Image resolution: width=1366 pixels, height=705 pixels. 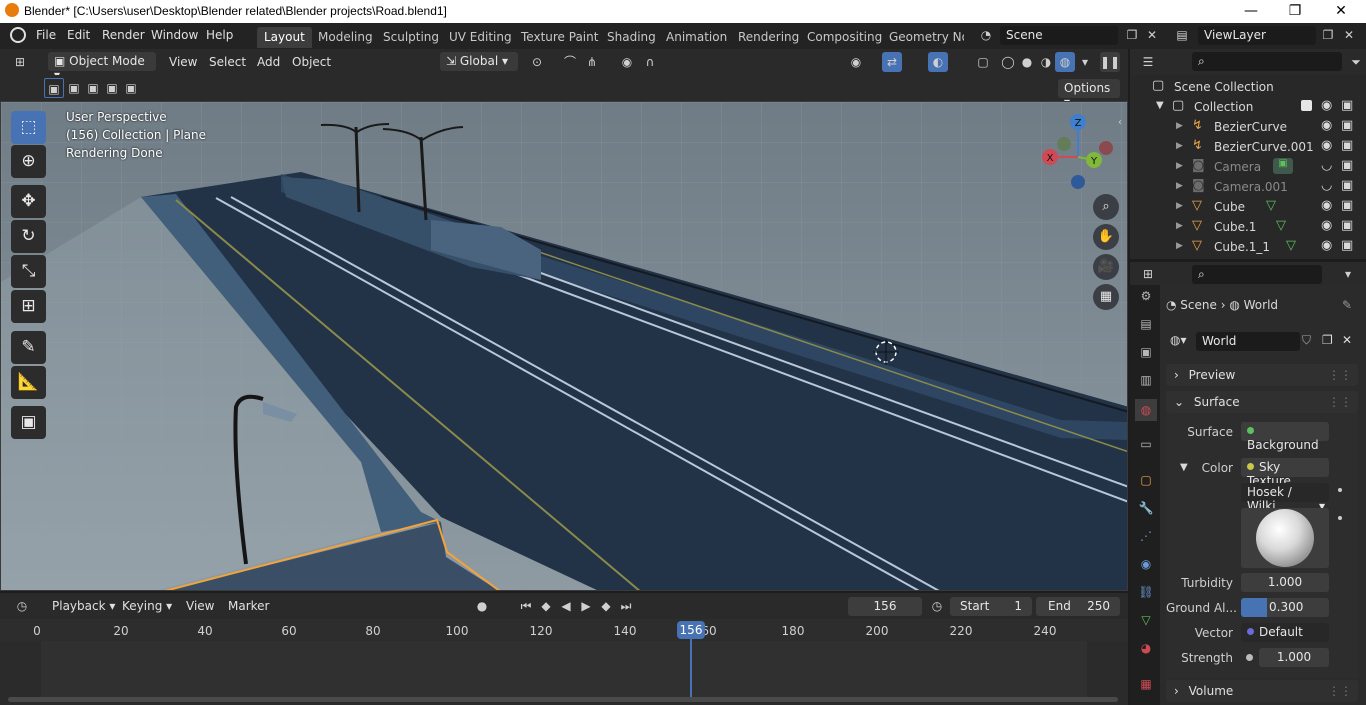 I want to click on blender-menu-icon, so click(x=18, y=35).